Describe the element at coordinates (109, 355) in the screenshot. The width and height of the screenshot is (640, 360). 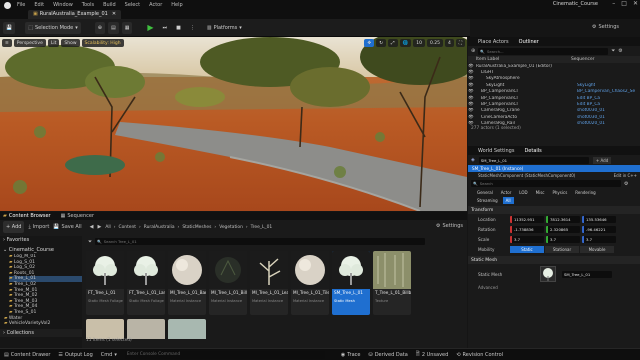
I see `cmd-button: Cmd ▾` at that location.